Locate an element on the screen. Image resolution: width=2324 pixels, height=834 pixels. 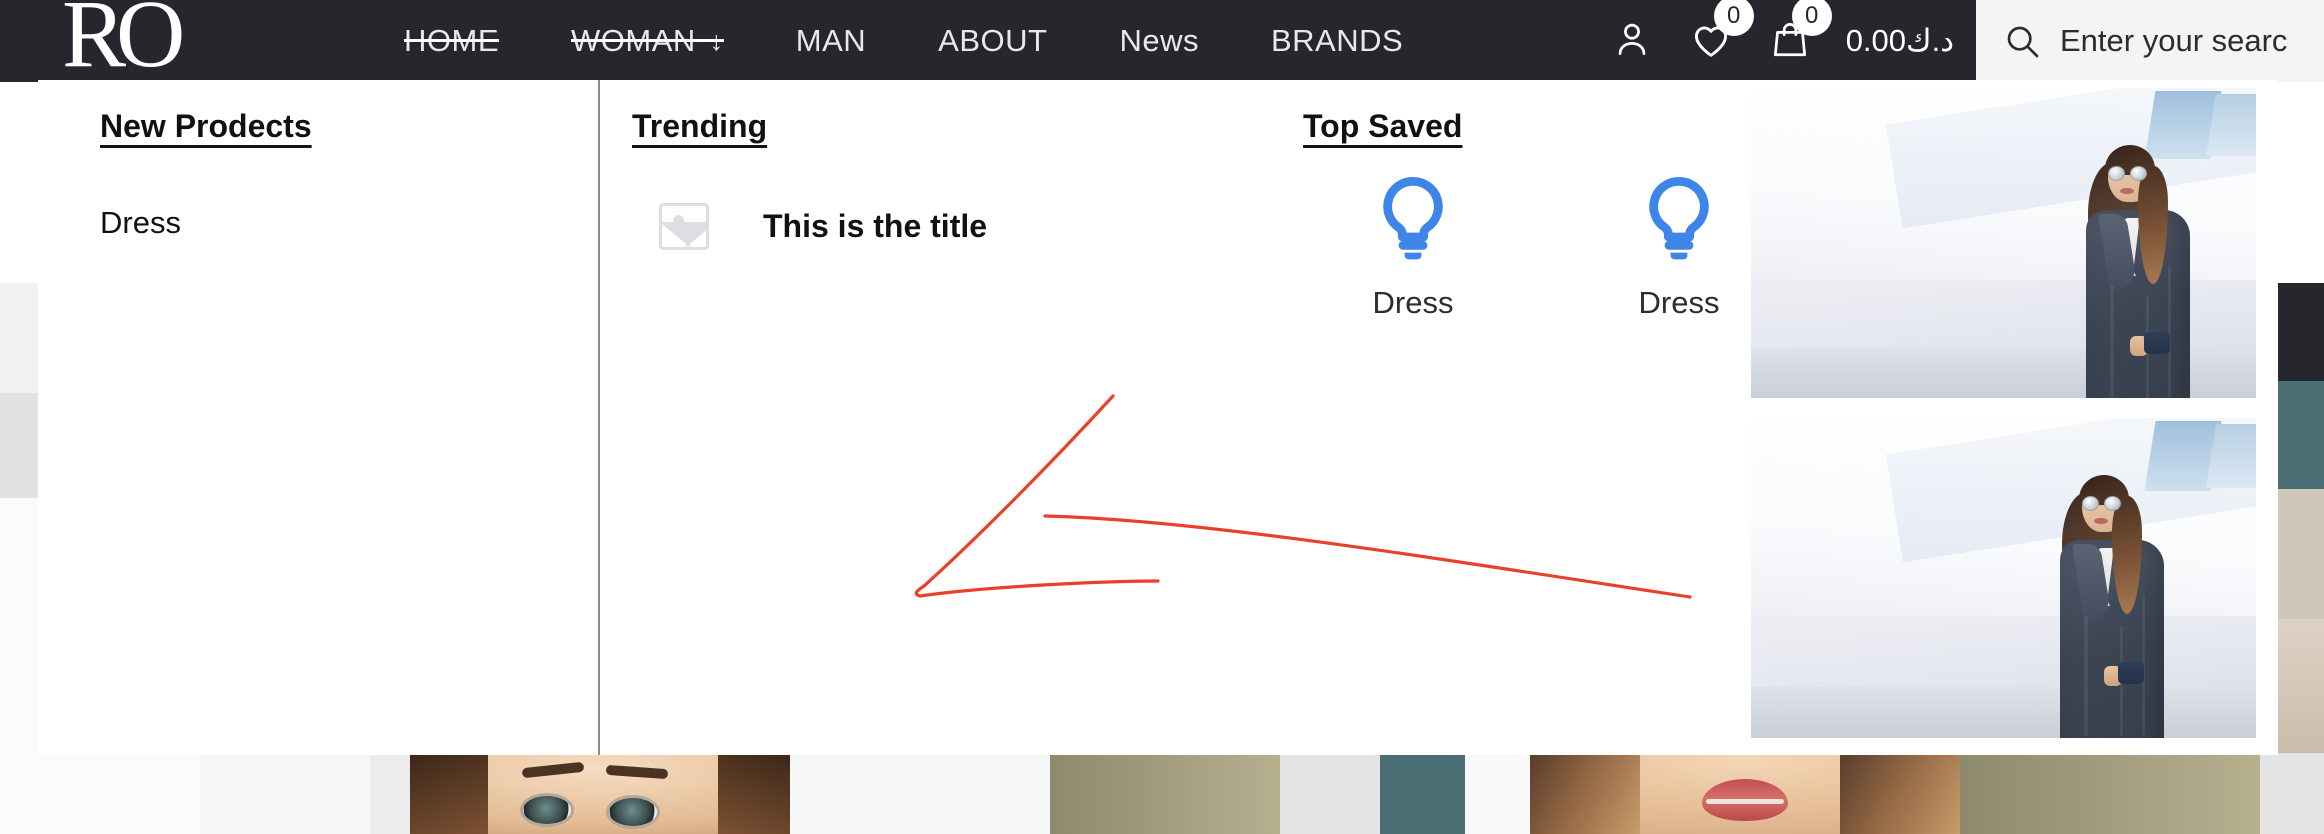
photo-1-content is located at coordinates (2003, 243).